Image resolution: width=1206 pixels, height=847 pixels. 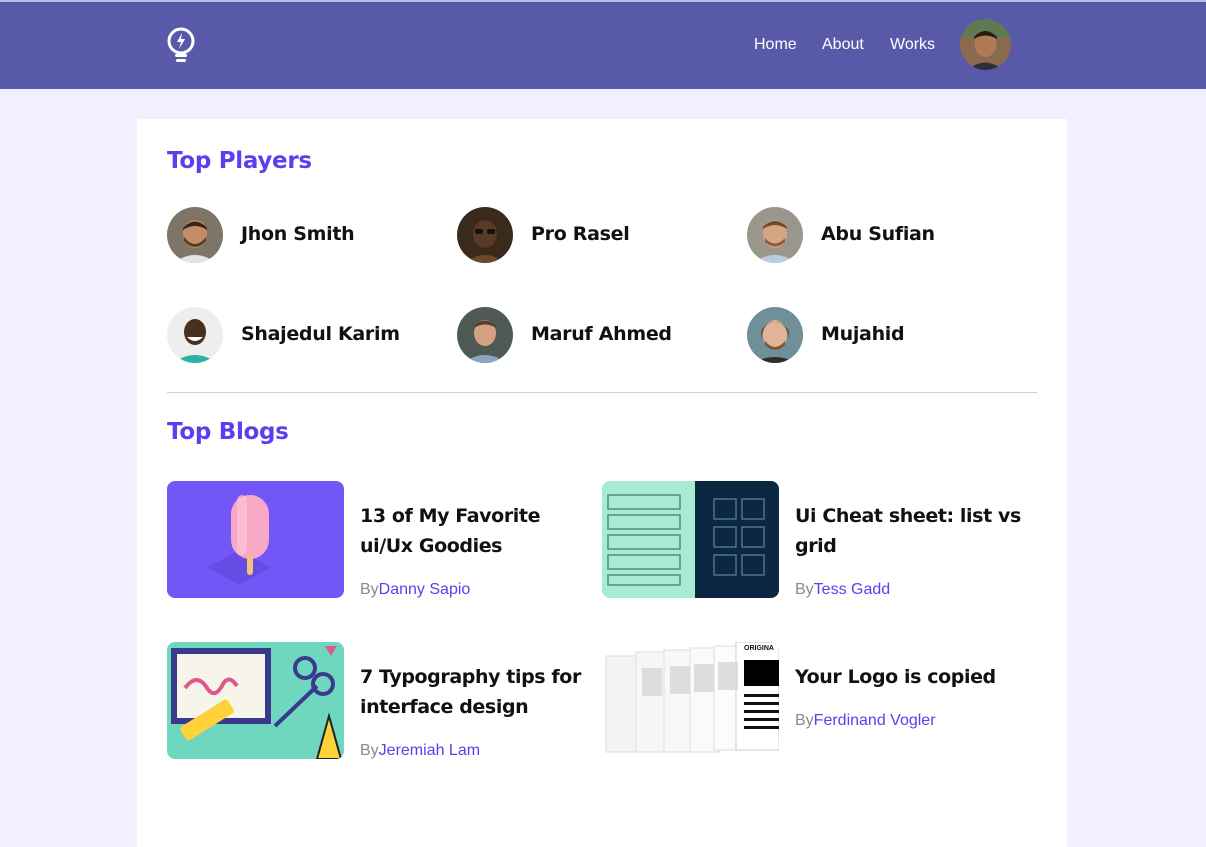 I want to click on player-name: Abu Sufian, so click(x=878, y=234).